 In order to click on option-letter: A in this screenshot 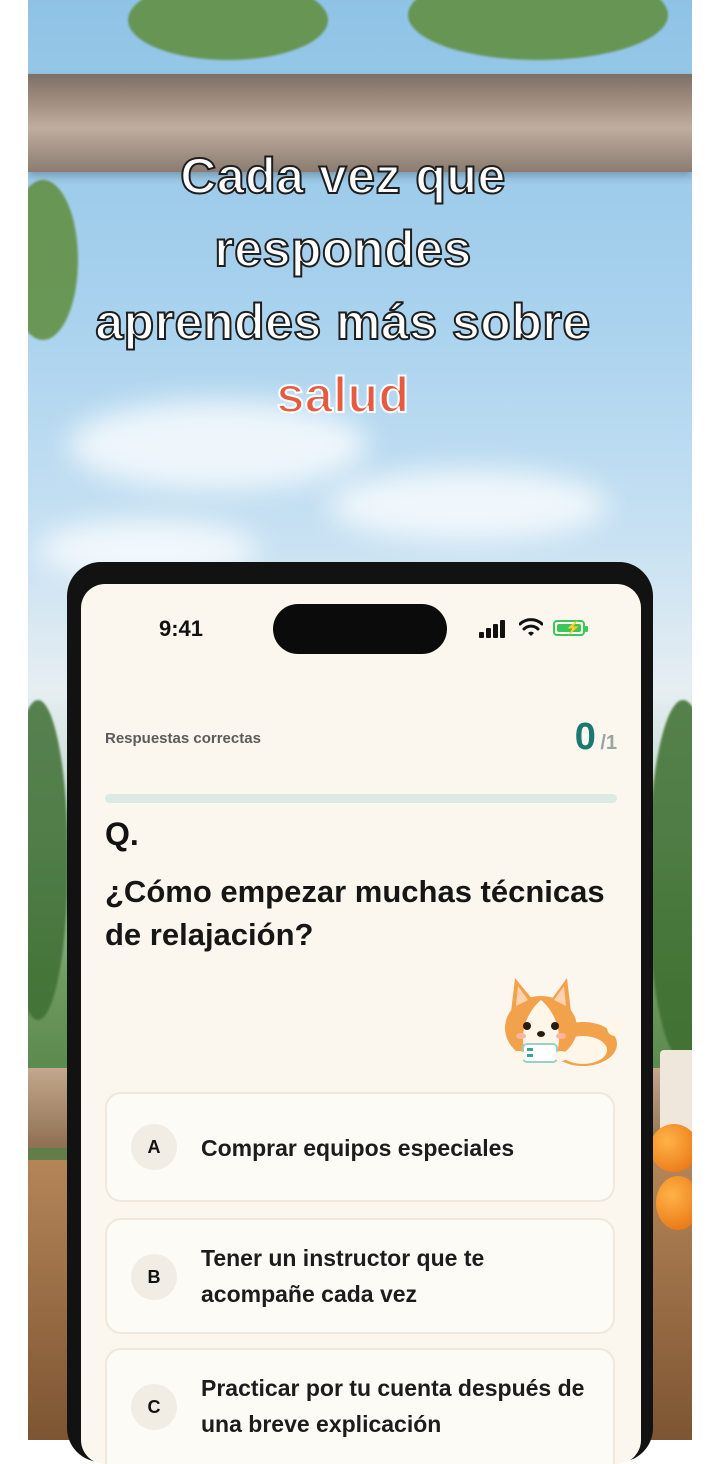, I will do `click(154, 1147)`.